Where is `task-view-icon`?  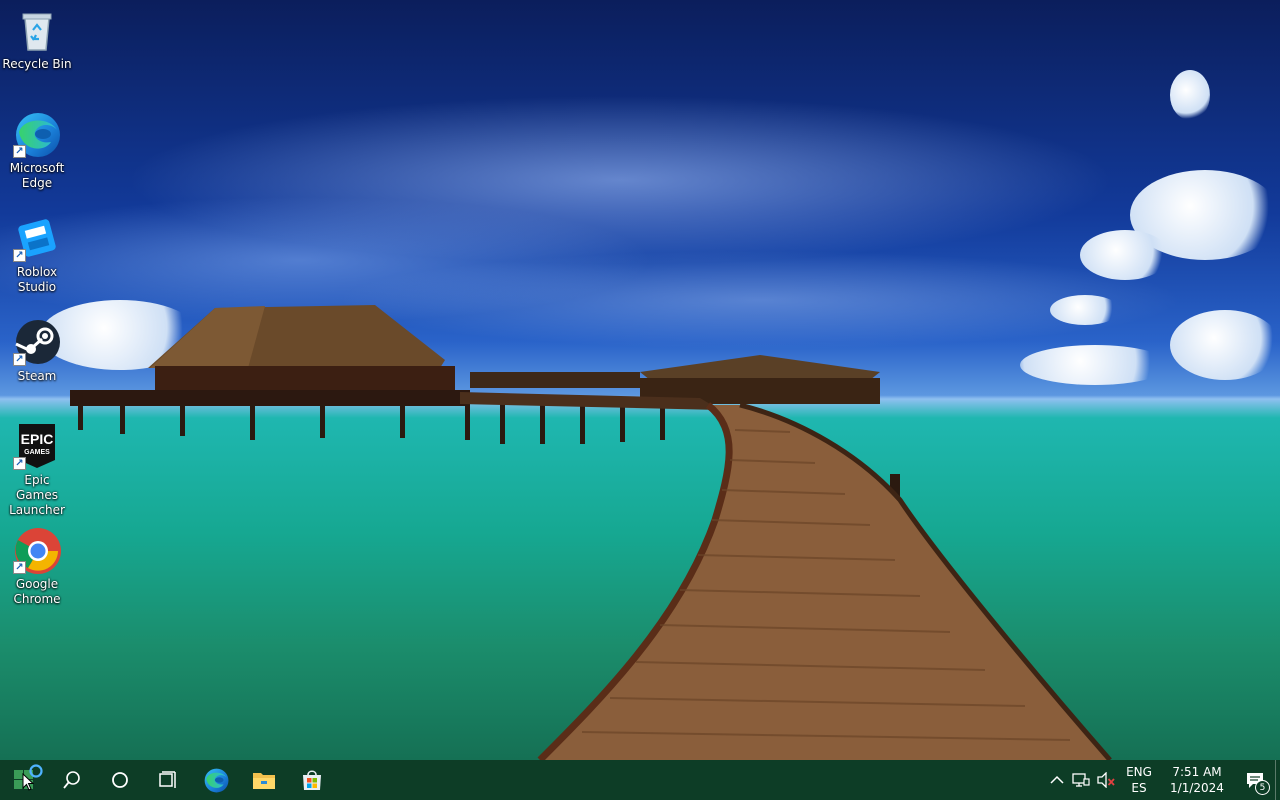
task-view-icon is located at coordinates (167, 779).